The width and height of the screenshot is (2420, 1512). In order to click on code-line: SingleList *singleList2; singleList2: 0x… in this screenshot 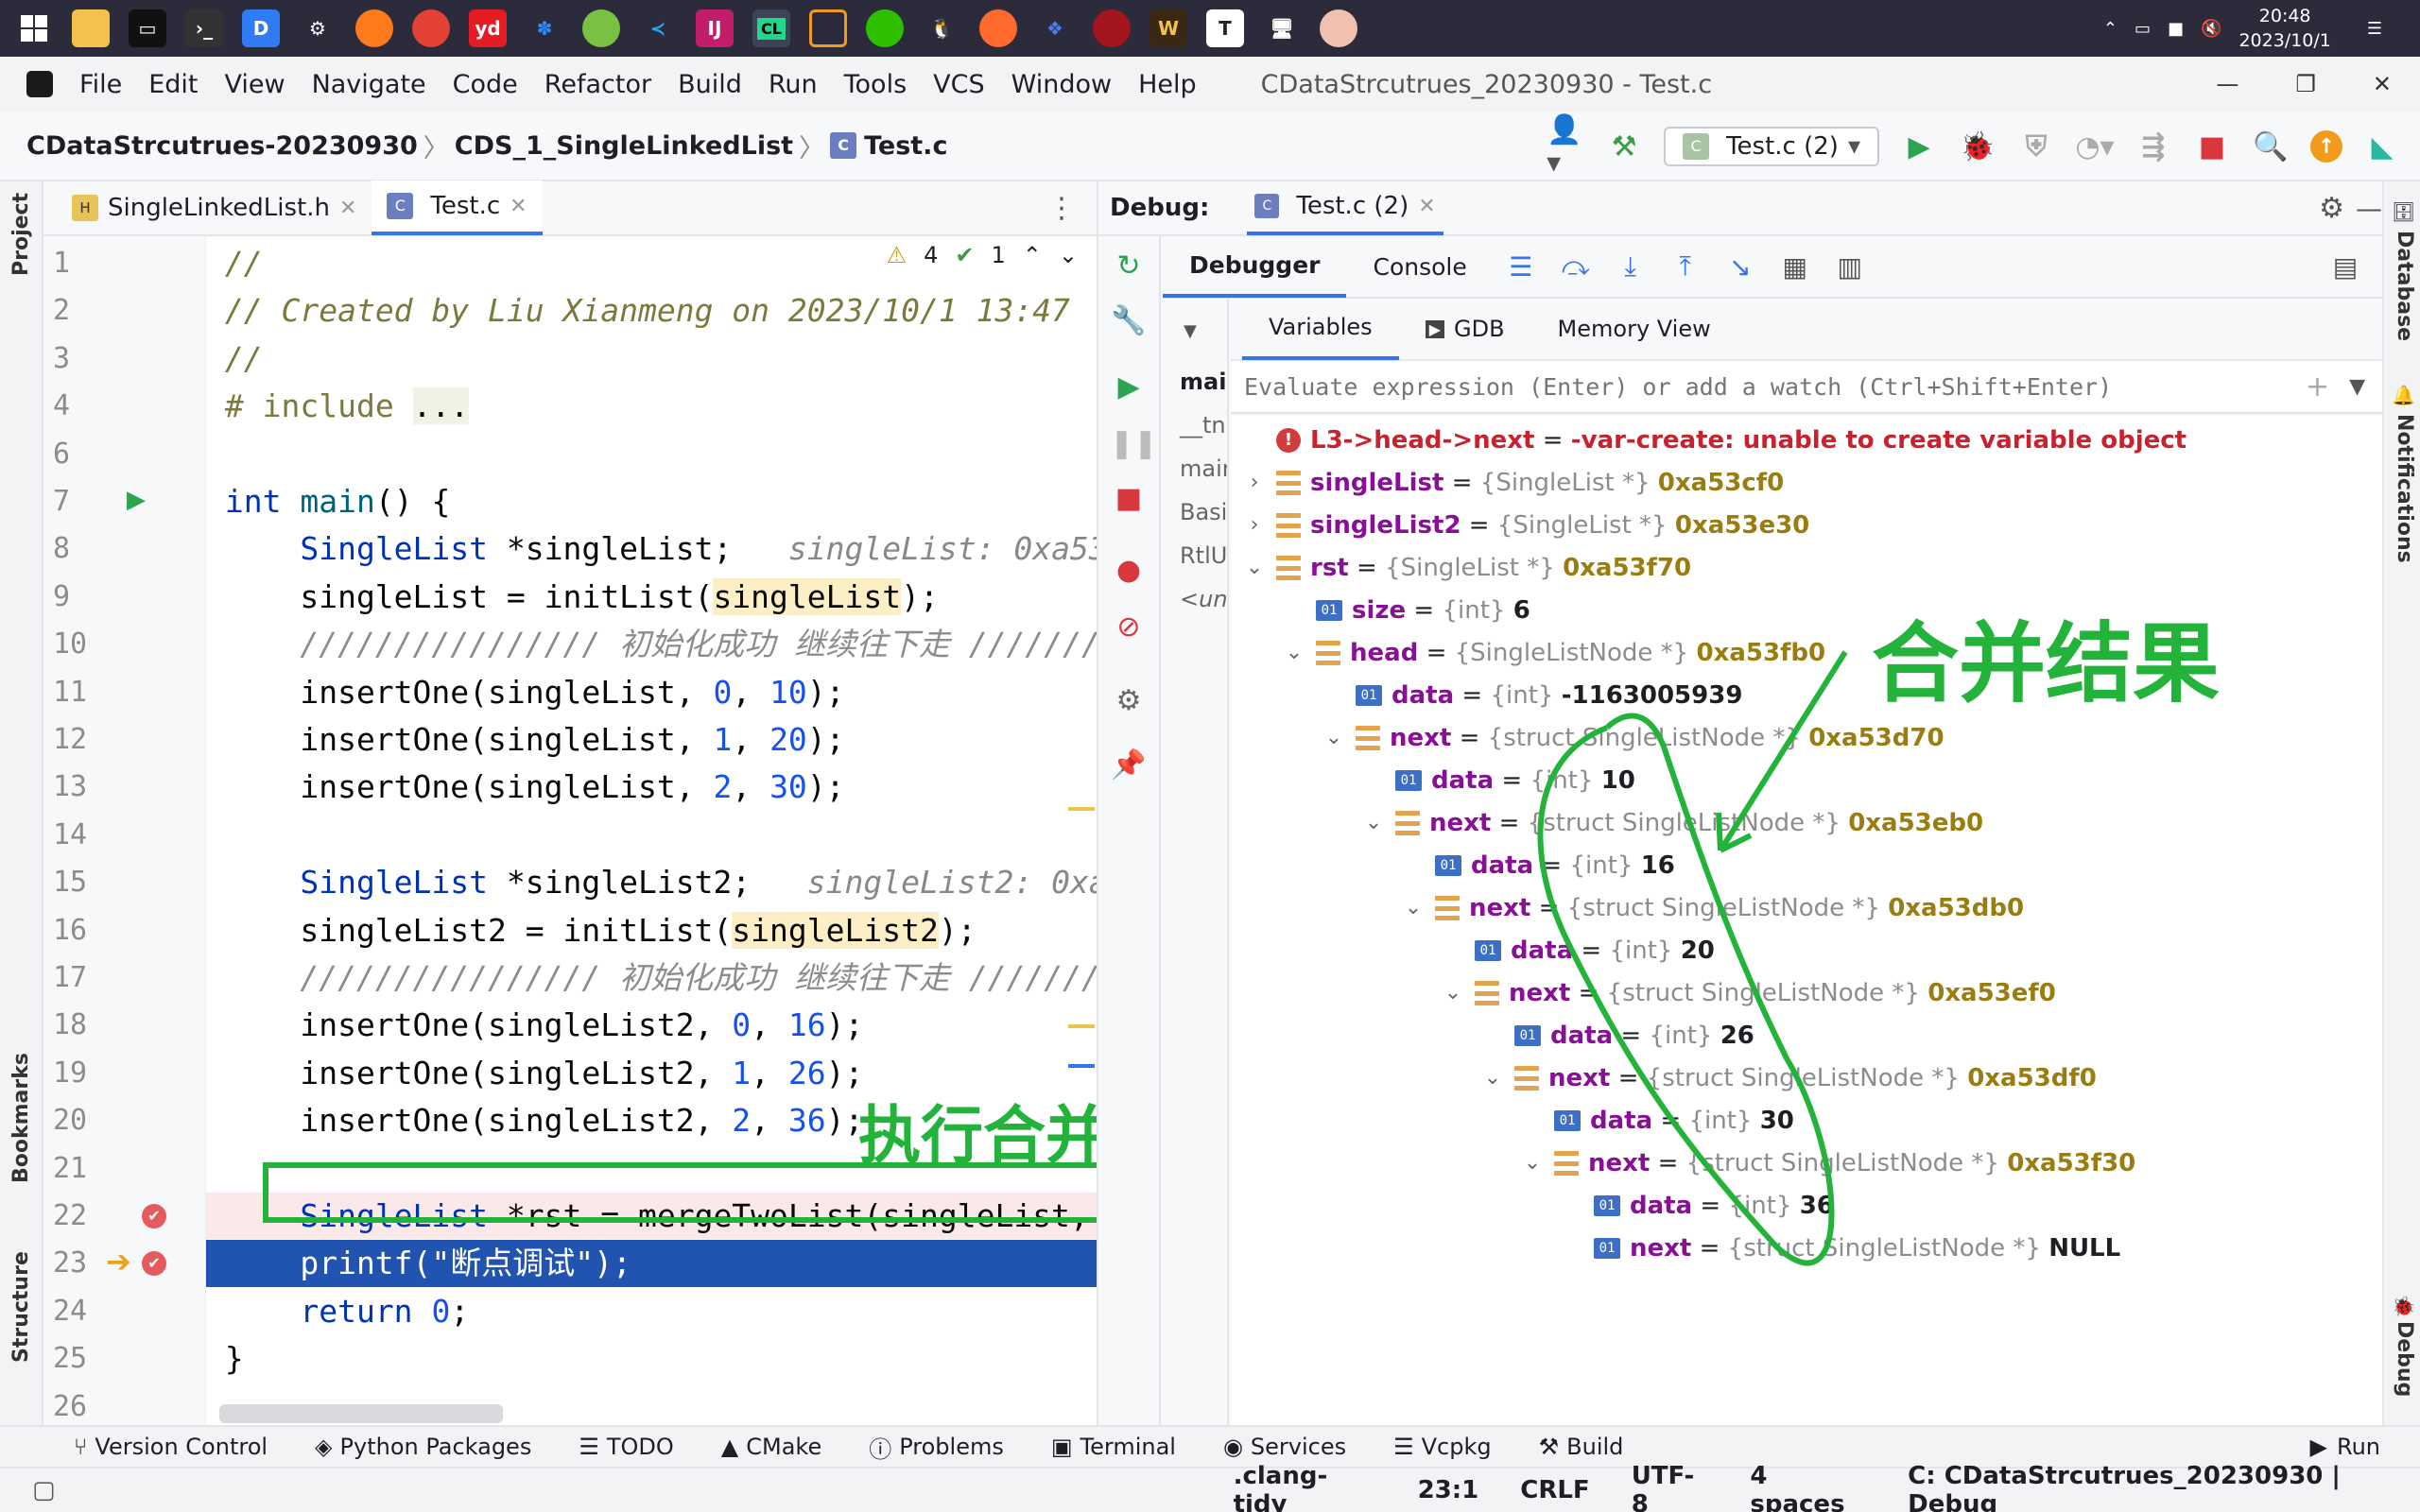, I will do `click(651, 882)`.